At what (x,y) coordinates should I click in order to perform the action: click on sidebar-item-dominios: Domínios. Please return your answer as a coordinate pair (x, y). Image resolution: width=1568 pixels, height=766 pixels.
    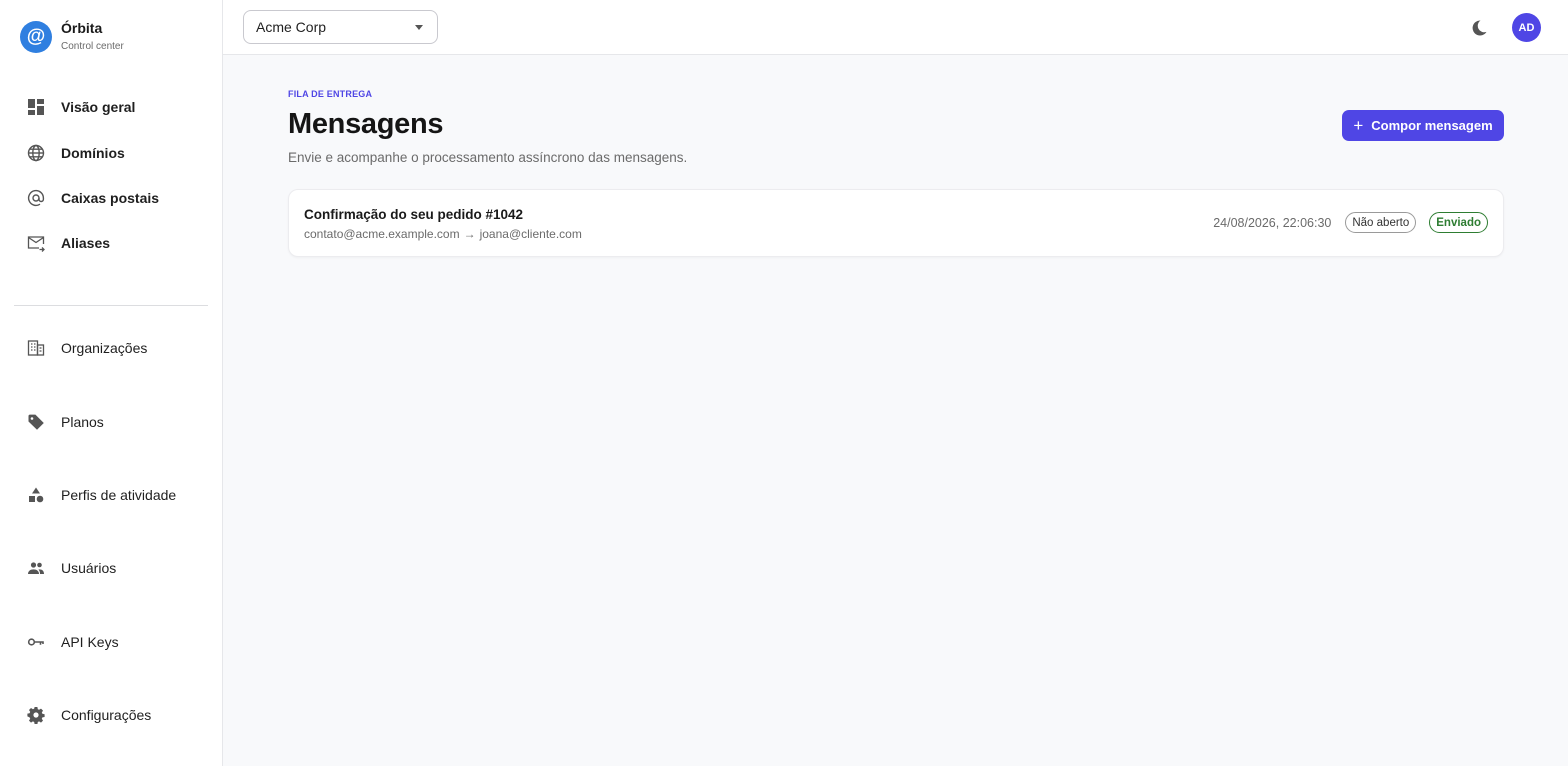
    Looking at the image, I should click on (72, 153).